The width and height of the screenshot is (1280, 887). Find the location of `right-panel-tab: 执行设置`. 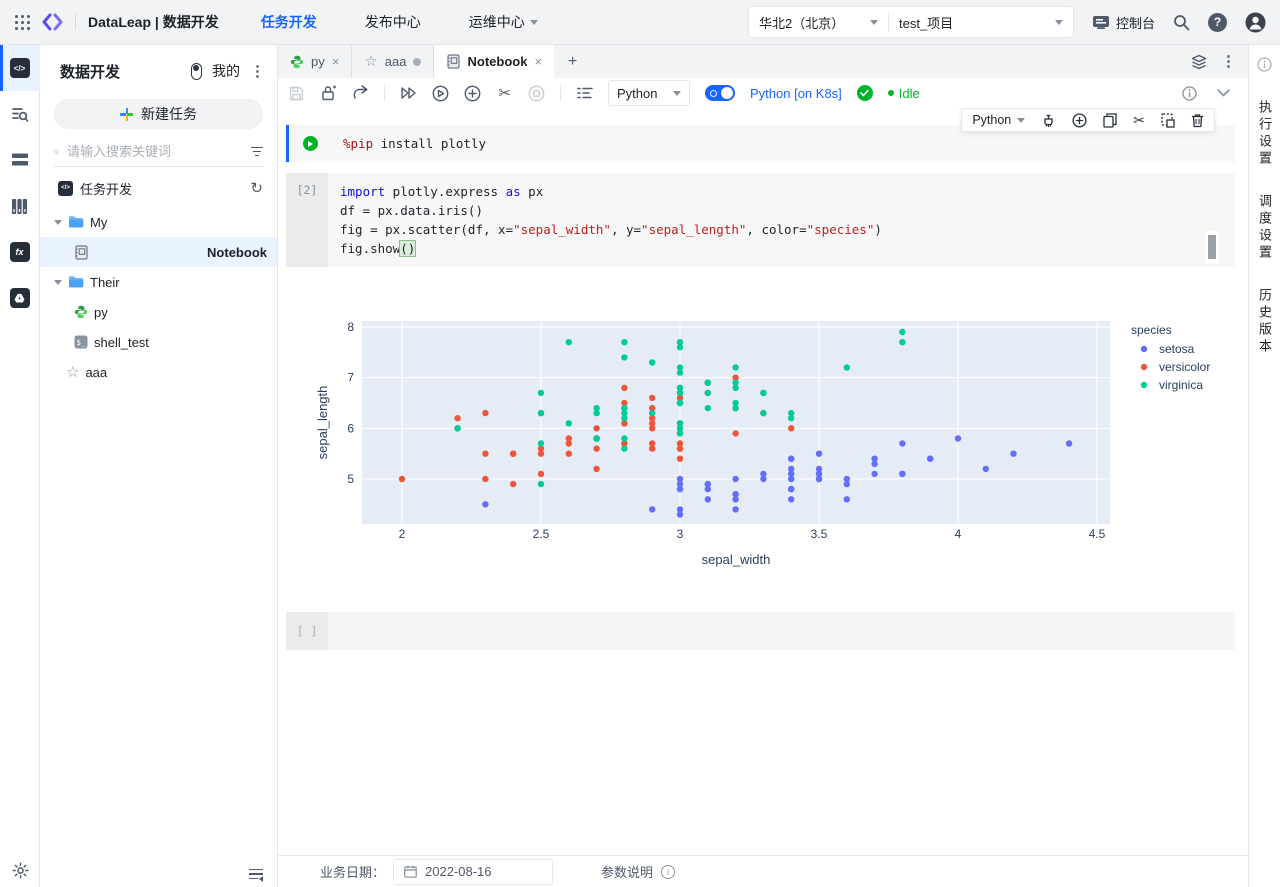

right-panel-tab: 执行设置 is located at coordinates (1264, 134).